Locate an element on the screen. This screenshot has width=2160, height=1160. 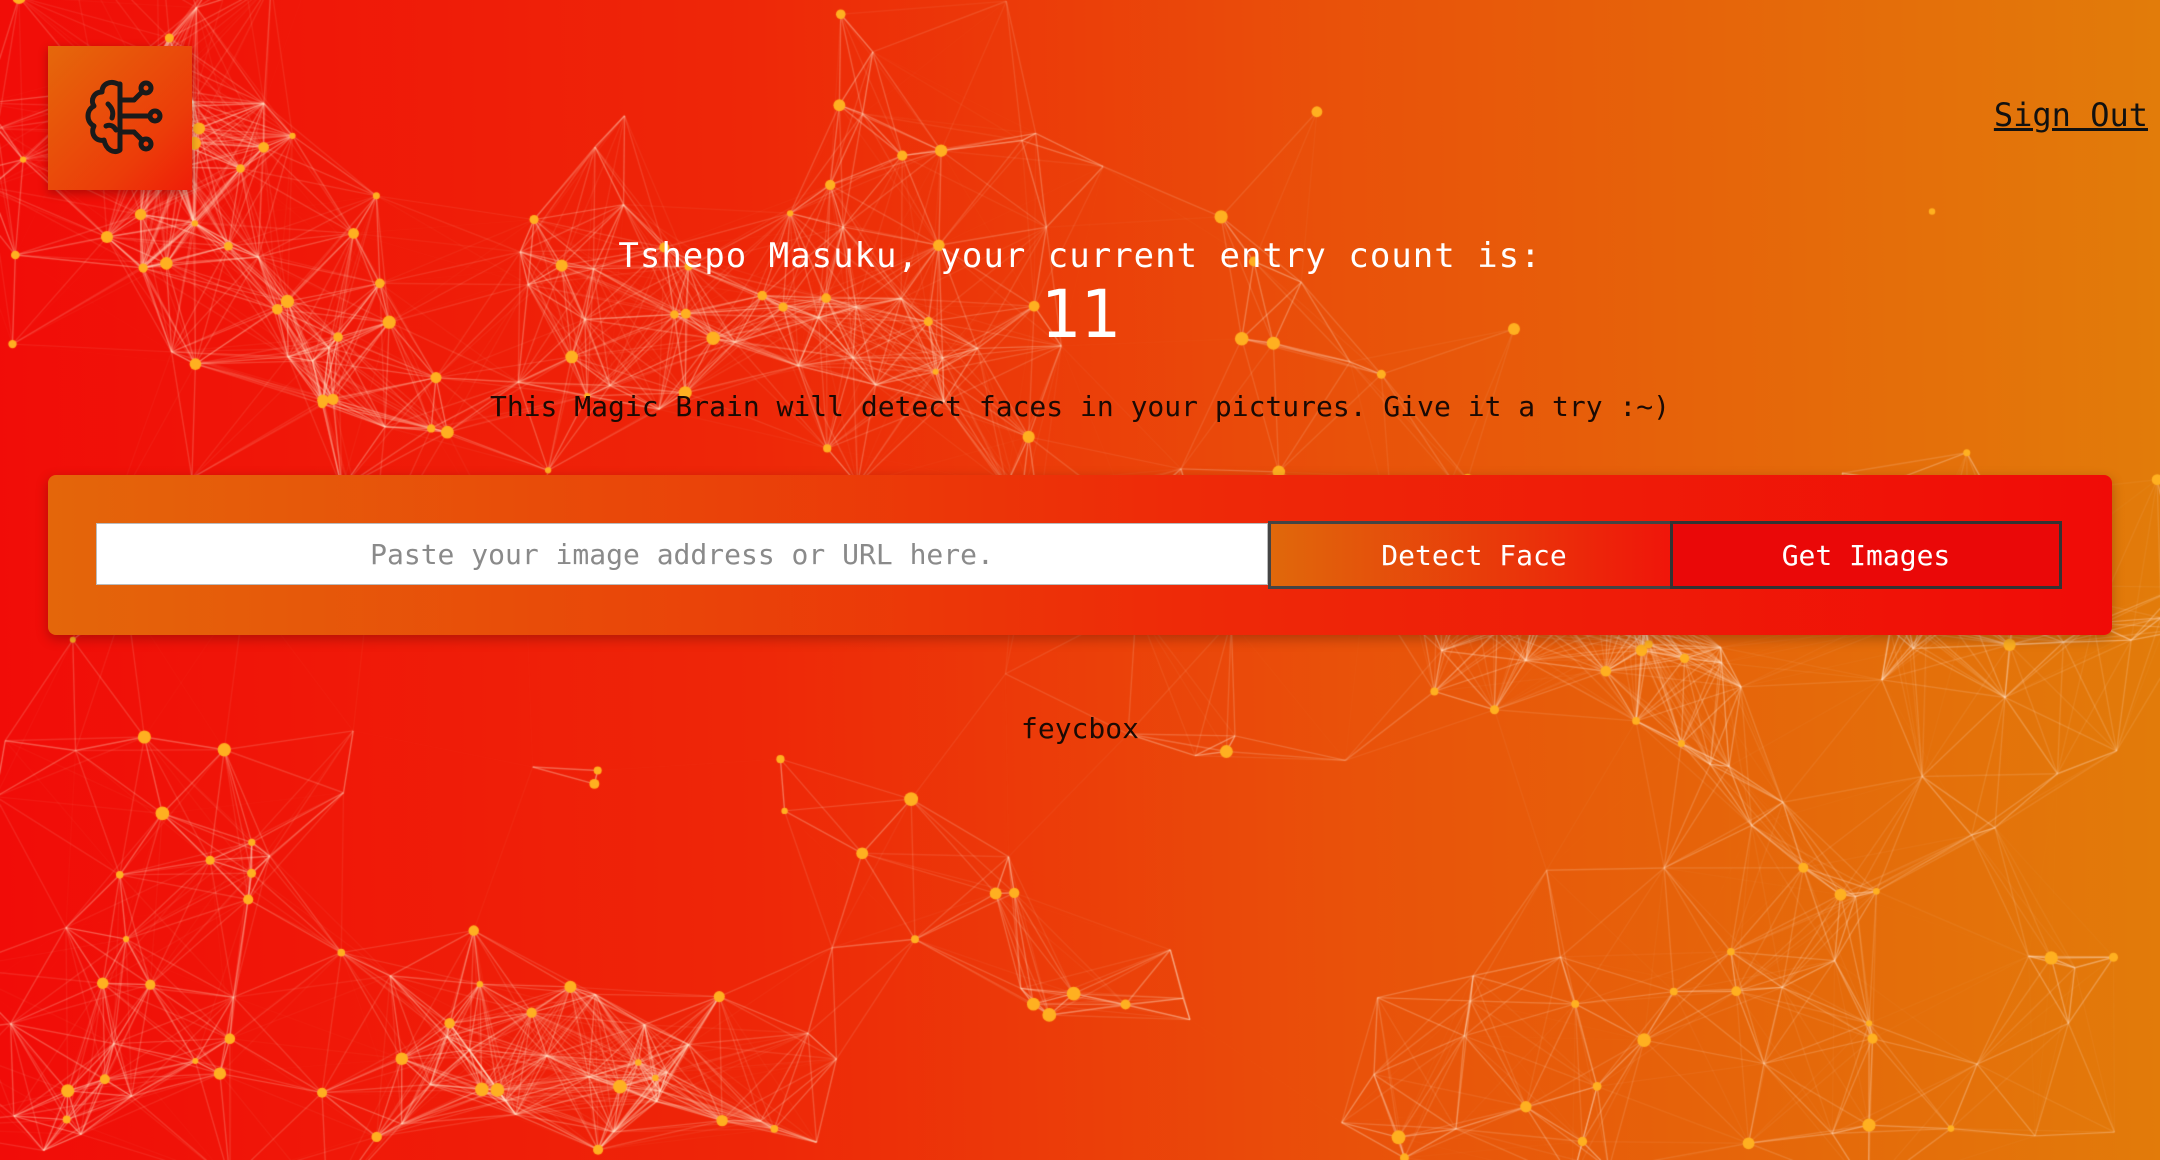
detect-face-button: Detect Face is located at coordinates (1474, 555).